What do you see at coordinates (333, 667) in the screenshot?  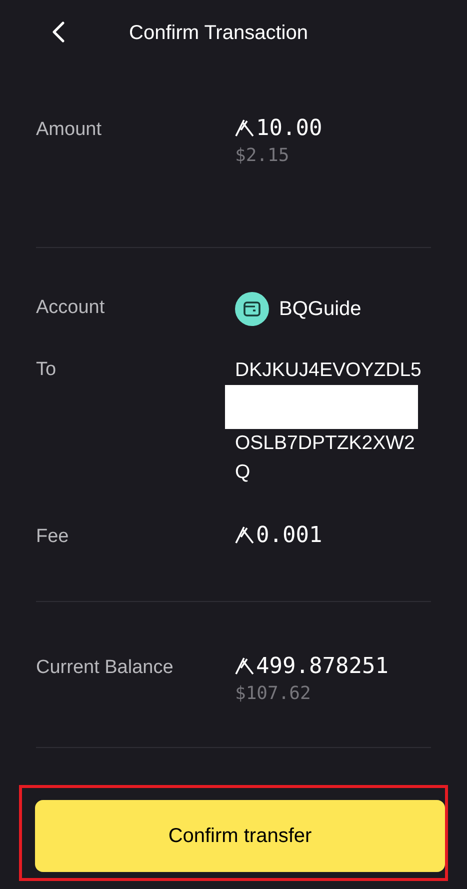 I see `crypto-amount: 499.878251` at bounding box center [333, 667].